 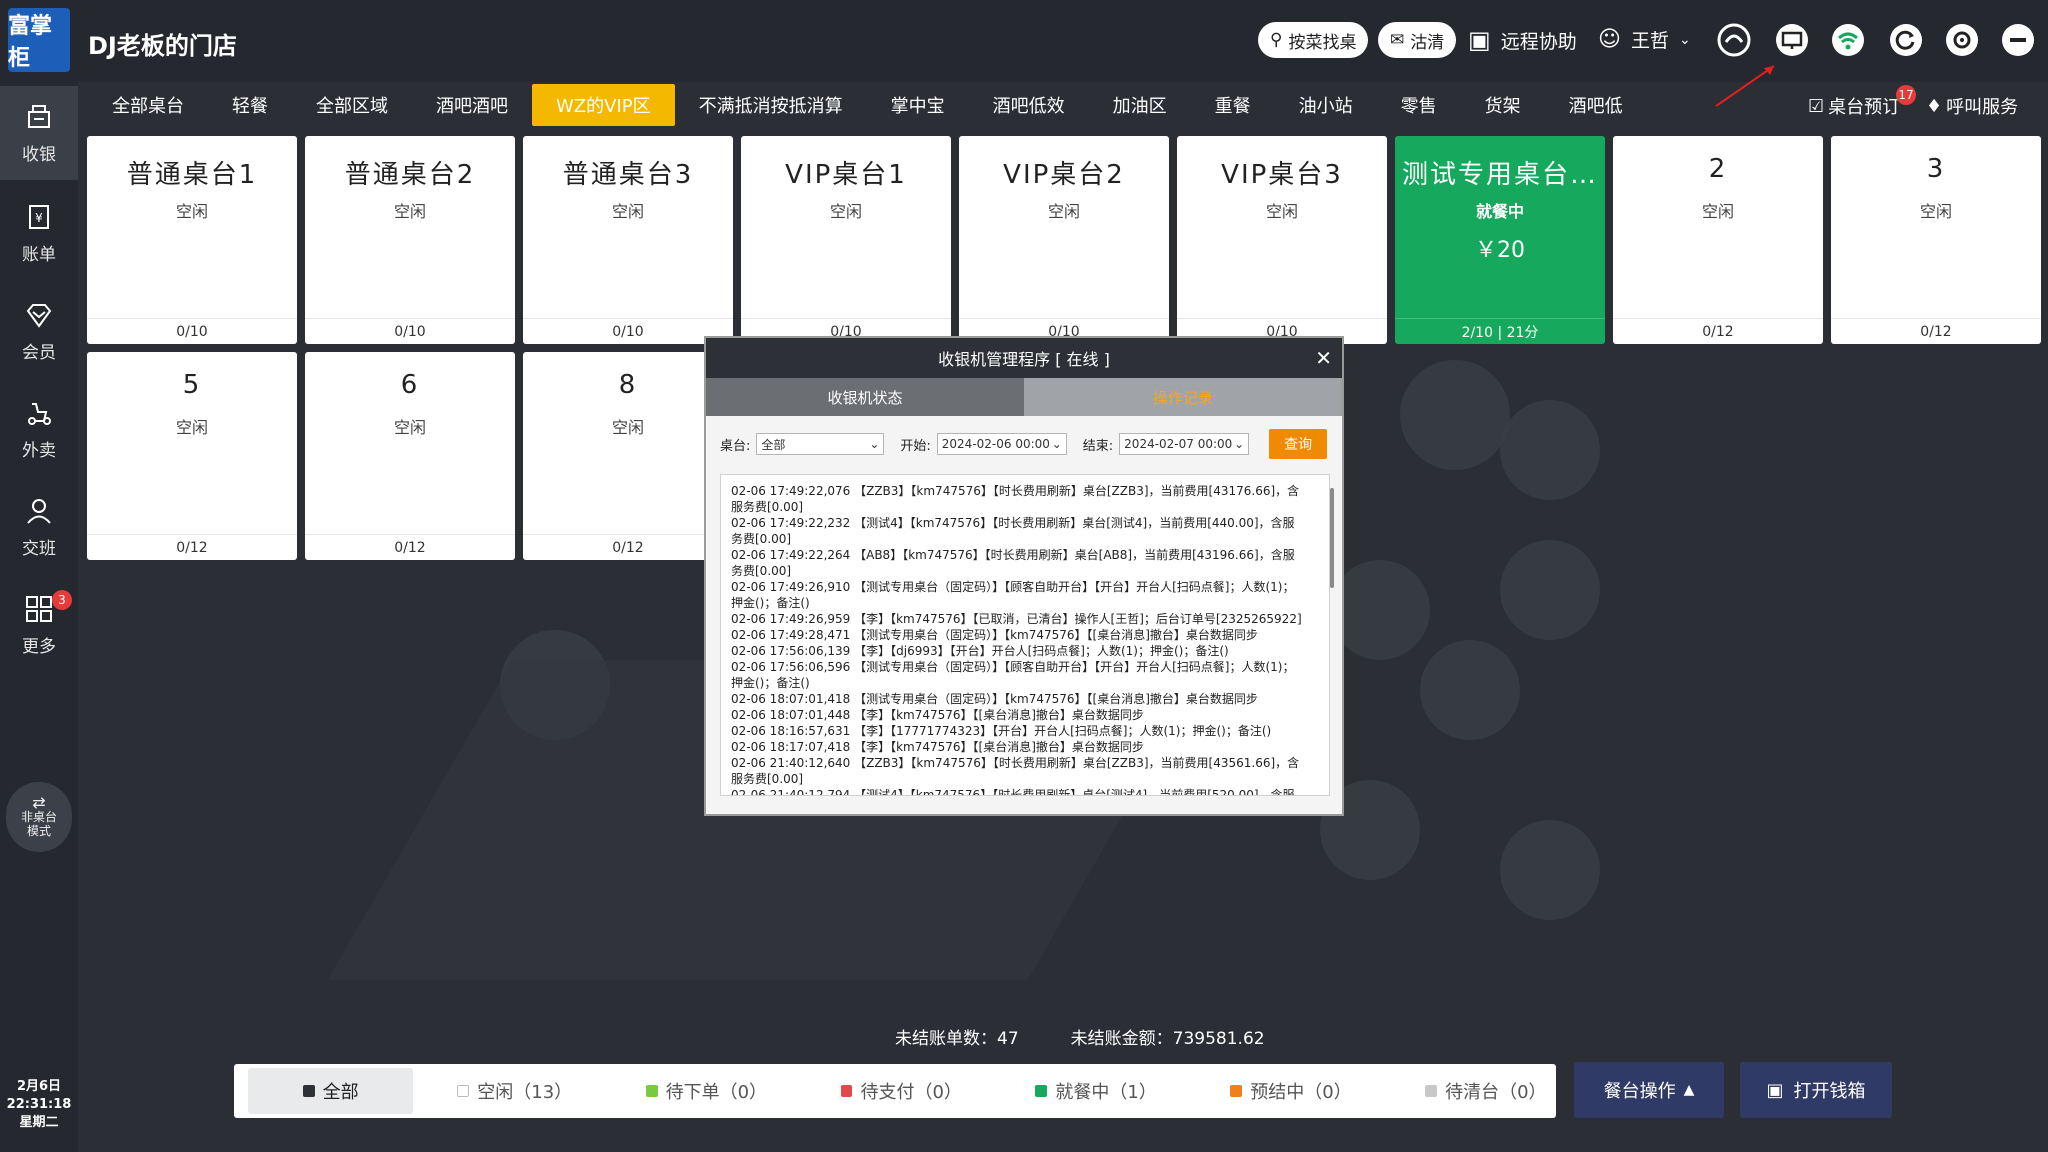 I want to click on status-filter: 待清台（0）, so click(x=1485, y=1091).